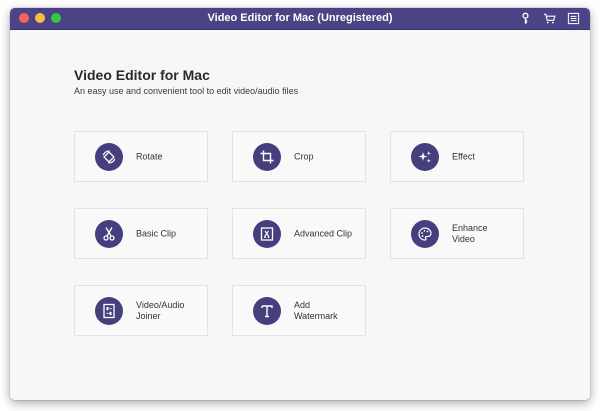 Image resolution: width=600 pixels, height=411 pixels. What do you see at coordinates (463, 156) in the screenshot?
I see `tool-label: Effect` at bounding box center [463, 156].